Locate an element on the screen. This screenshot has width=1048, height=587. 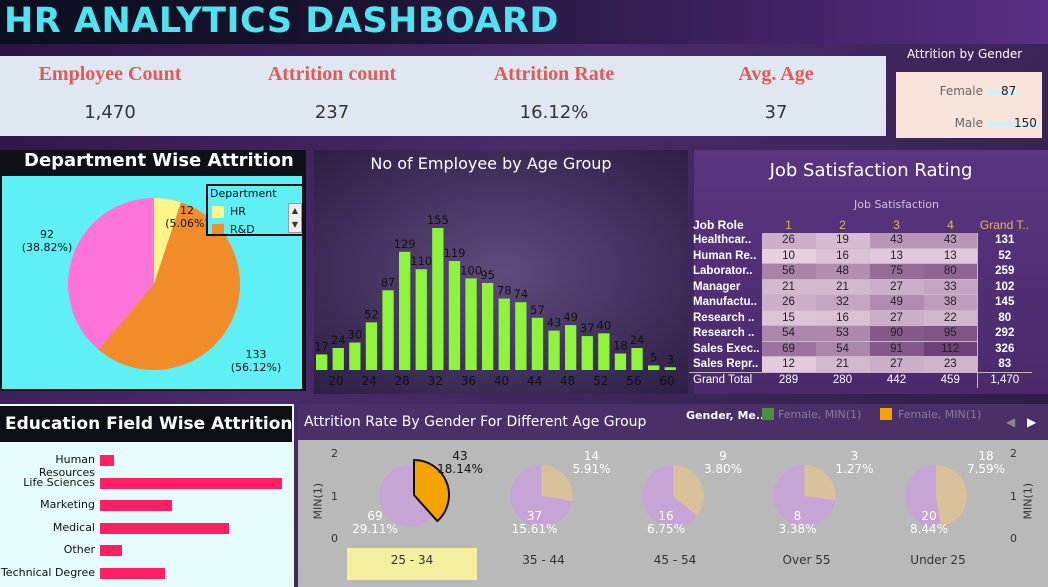
job-role-cell: Human Re.. is located at coordinates (725, 255).